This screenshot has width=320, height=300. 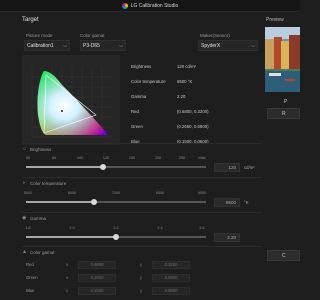 What do you see at coordinates (196, 116) in the screenshot?
I see `stat-row: Red (0.6800, 0.3200)` at bounding box center [196, 116].